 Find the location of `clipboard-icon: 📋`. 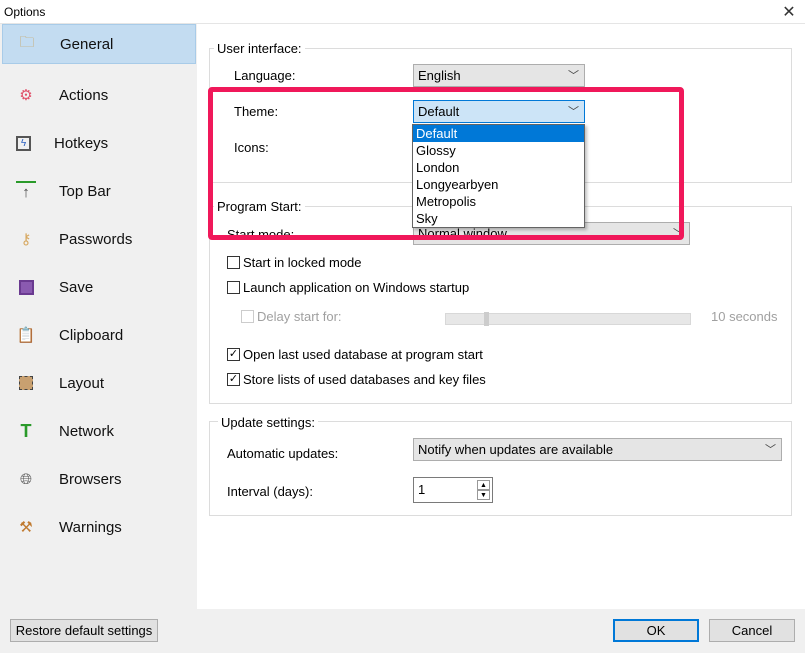

clipboard-icon: 📋 is located at coordinates (26, 335).